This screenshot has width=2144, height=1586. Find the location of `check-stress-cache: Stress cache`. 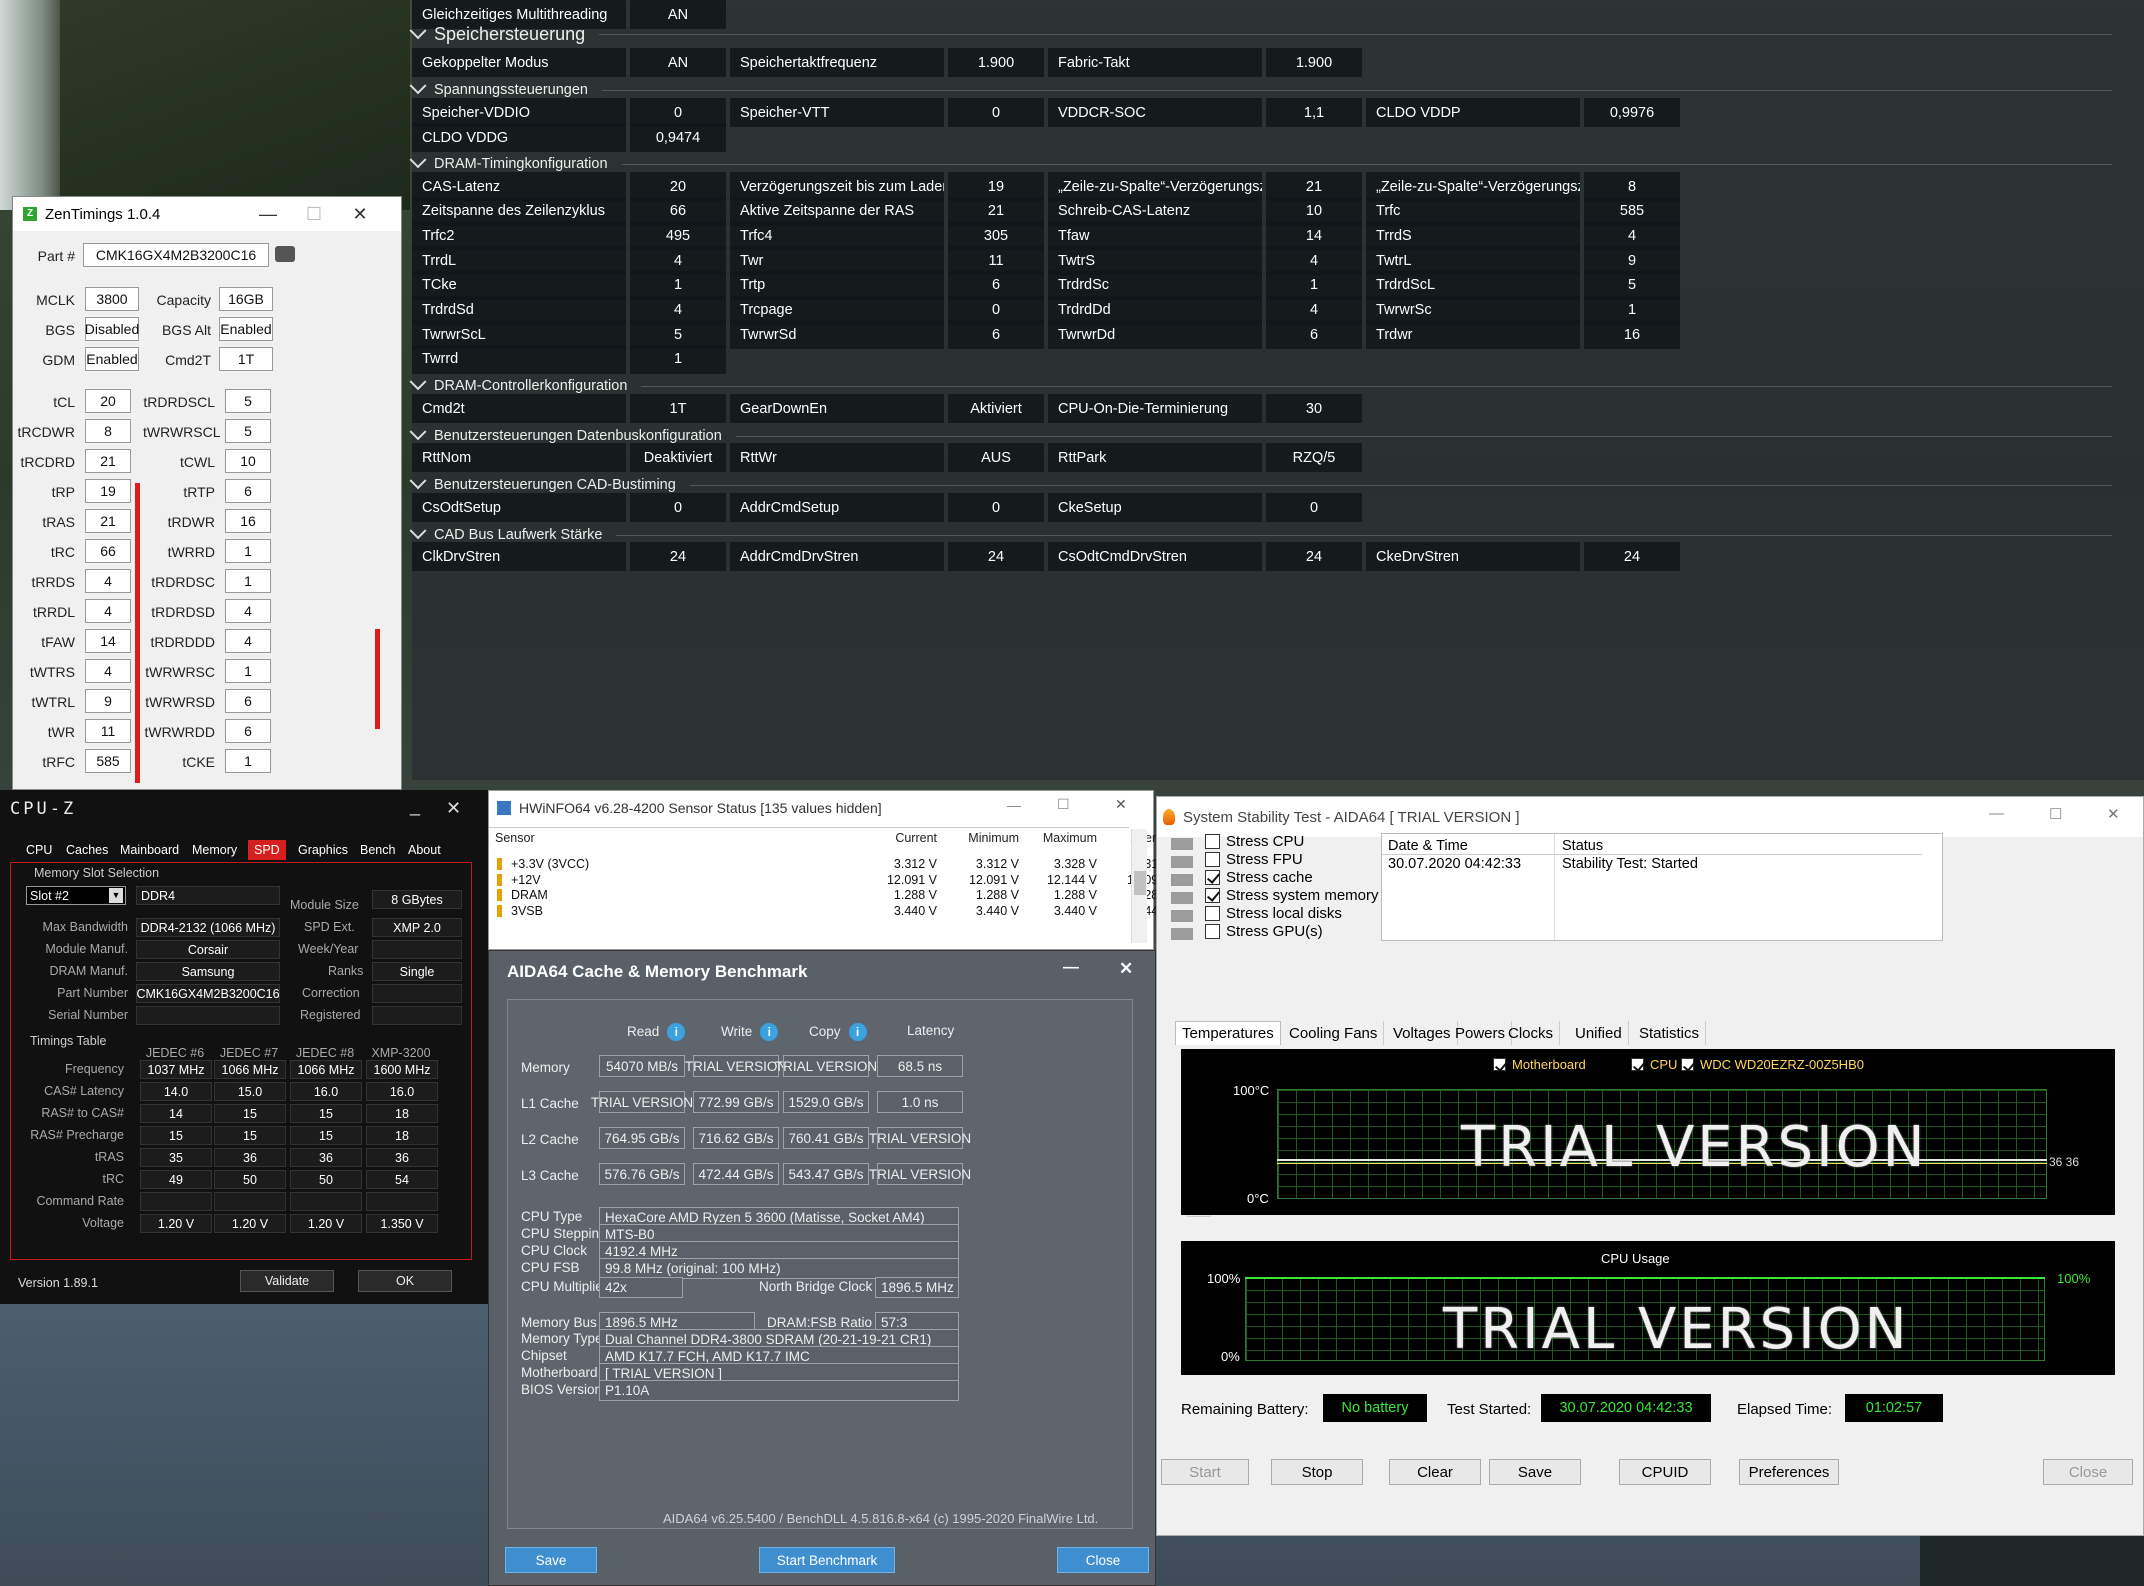

check-stress-cache: Stress cache is located at coordinates (1259, 877).